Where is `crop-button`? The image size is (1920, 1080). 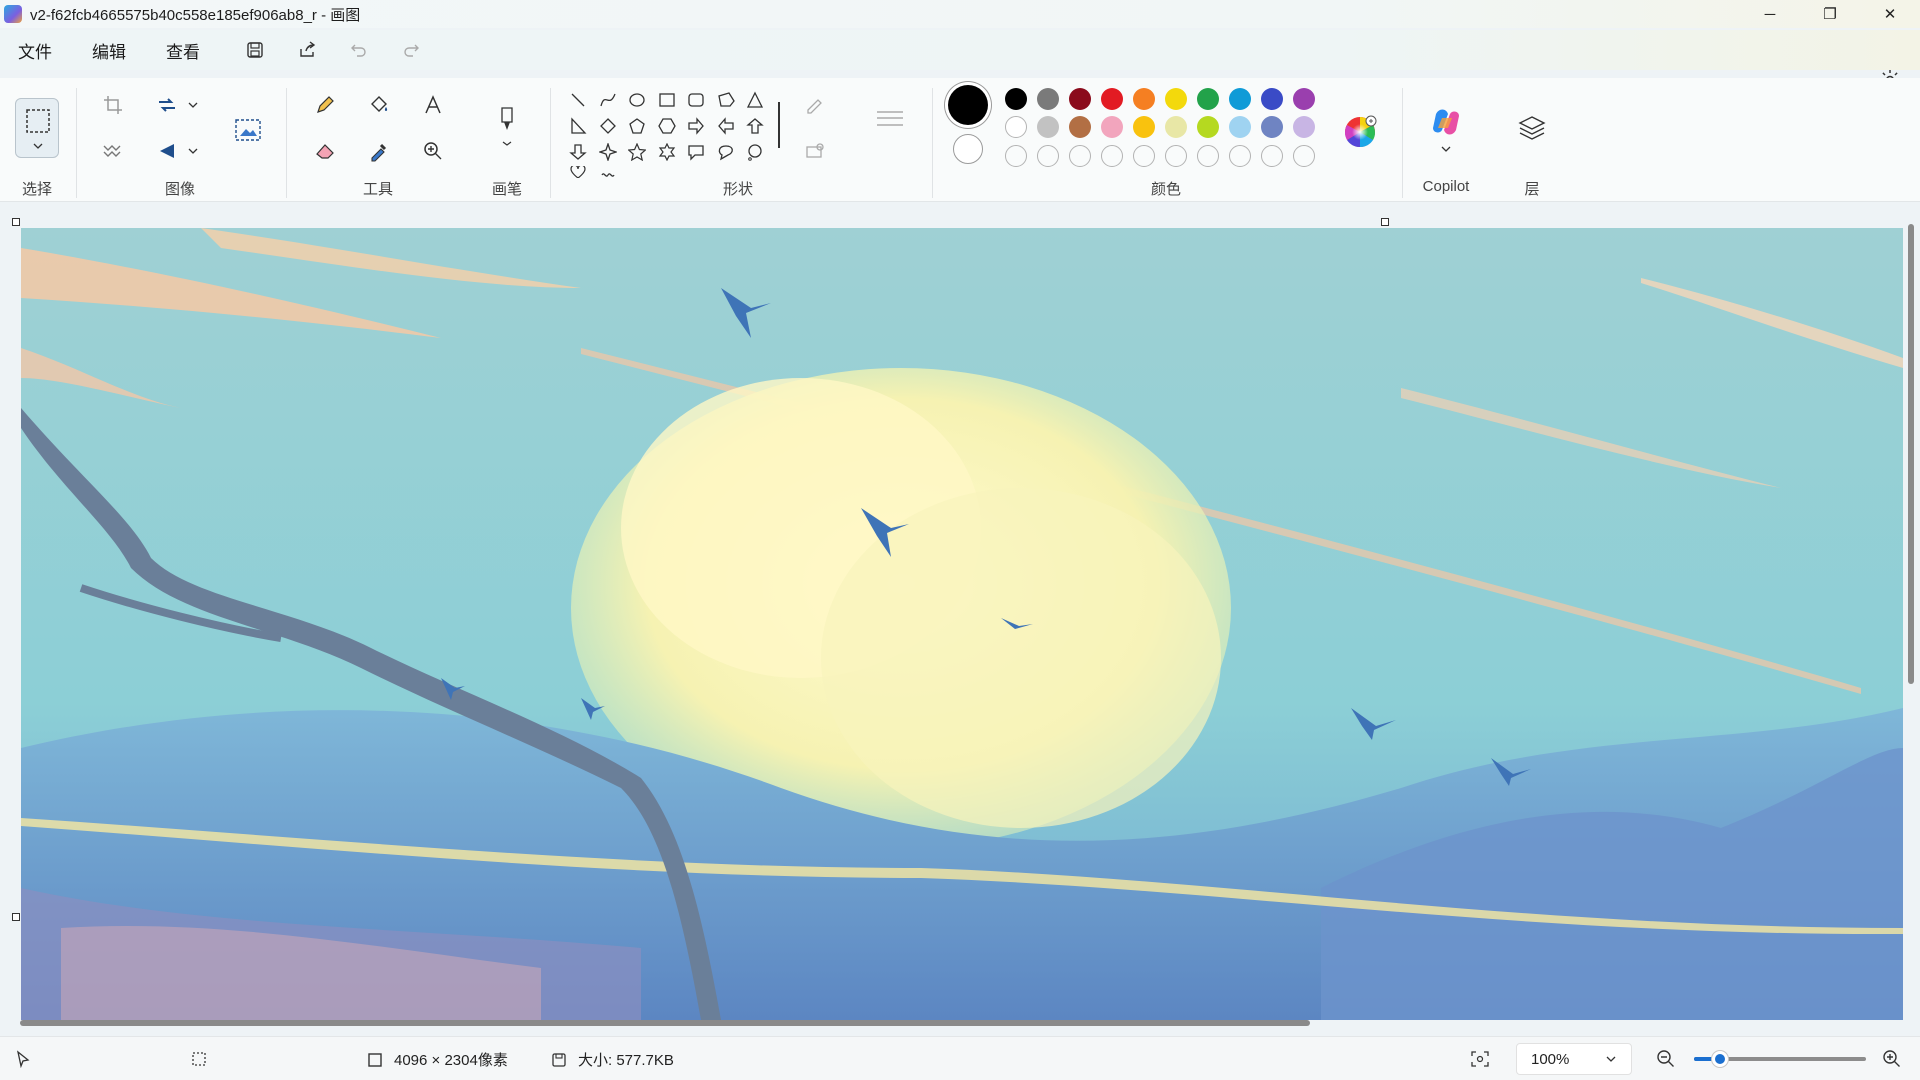 crop-button is located at coordinates (113, 105).